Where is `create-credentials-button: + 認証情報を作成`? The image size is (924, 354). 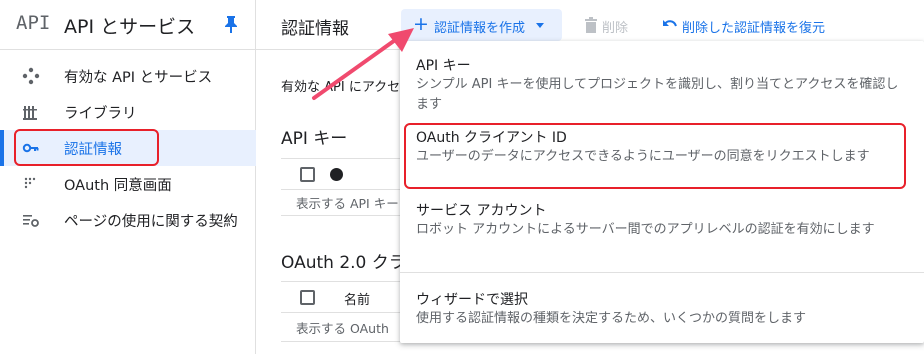
create-credentials-button: + 認証情報を作成 is located at coordinates (481, 25).